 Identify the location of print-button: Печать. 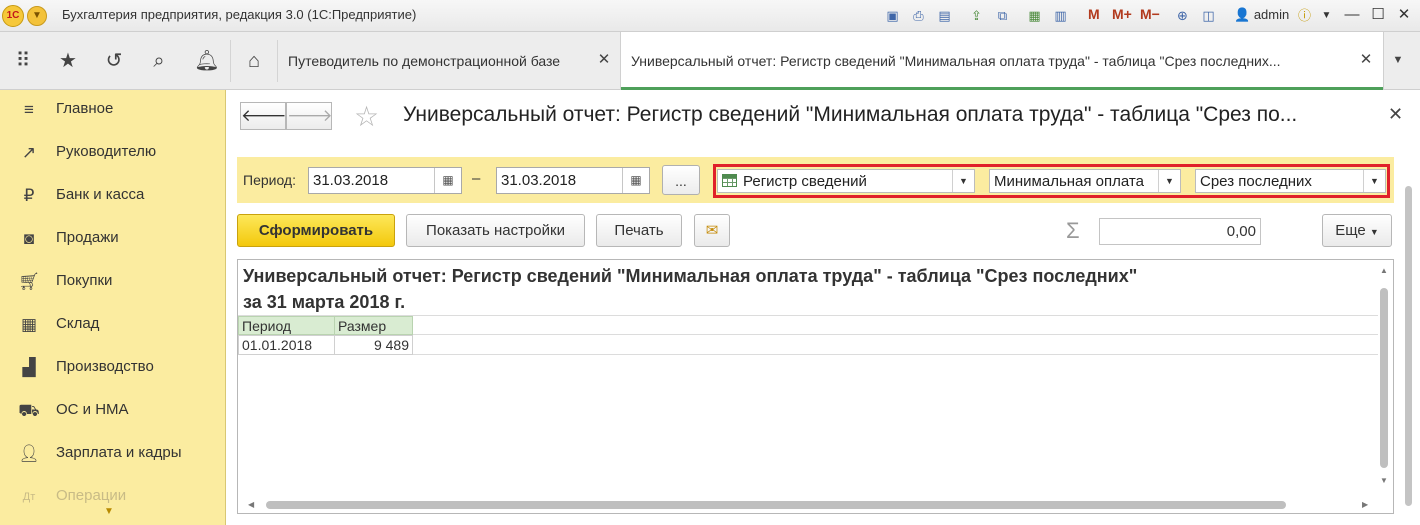
(639, 230).